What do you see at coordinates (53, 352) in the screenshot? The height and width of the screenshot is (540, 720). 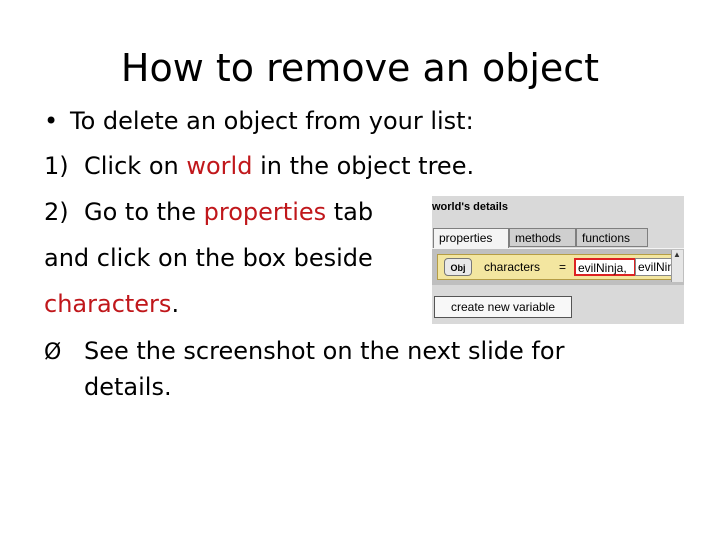 I see `arrow-bullet-icon: Ø` at bounding box center [53, 352].